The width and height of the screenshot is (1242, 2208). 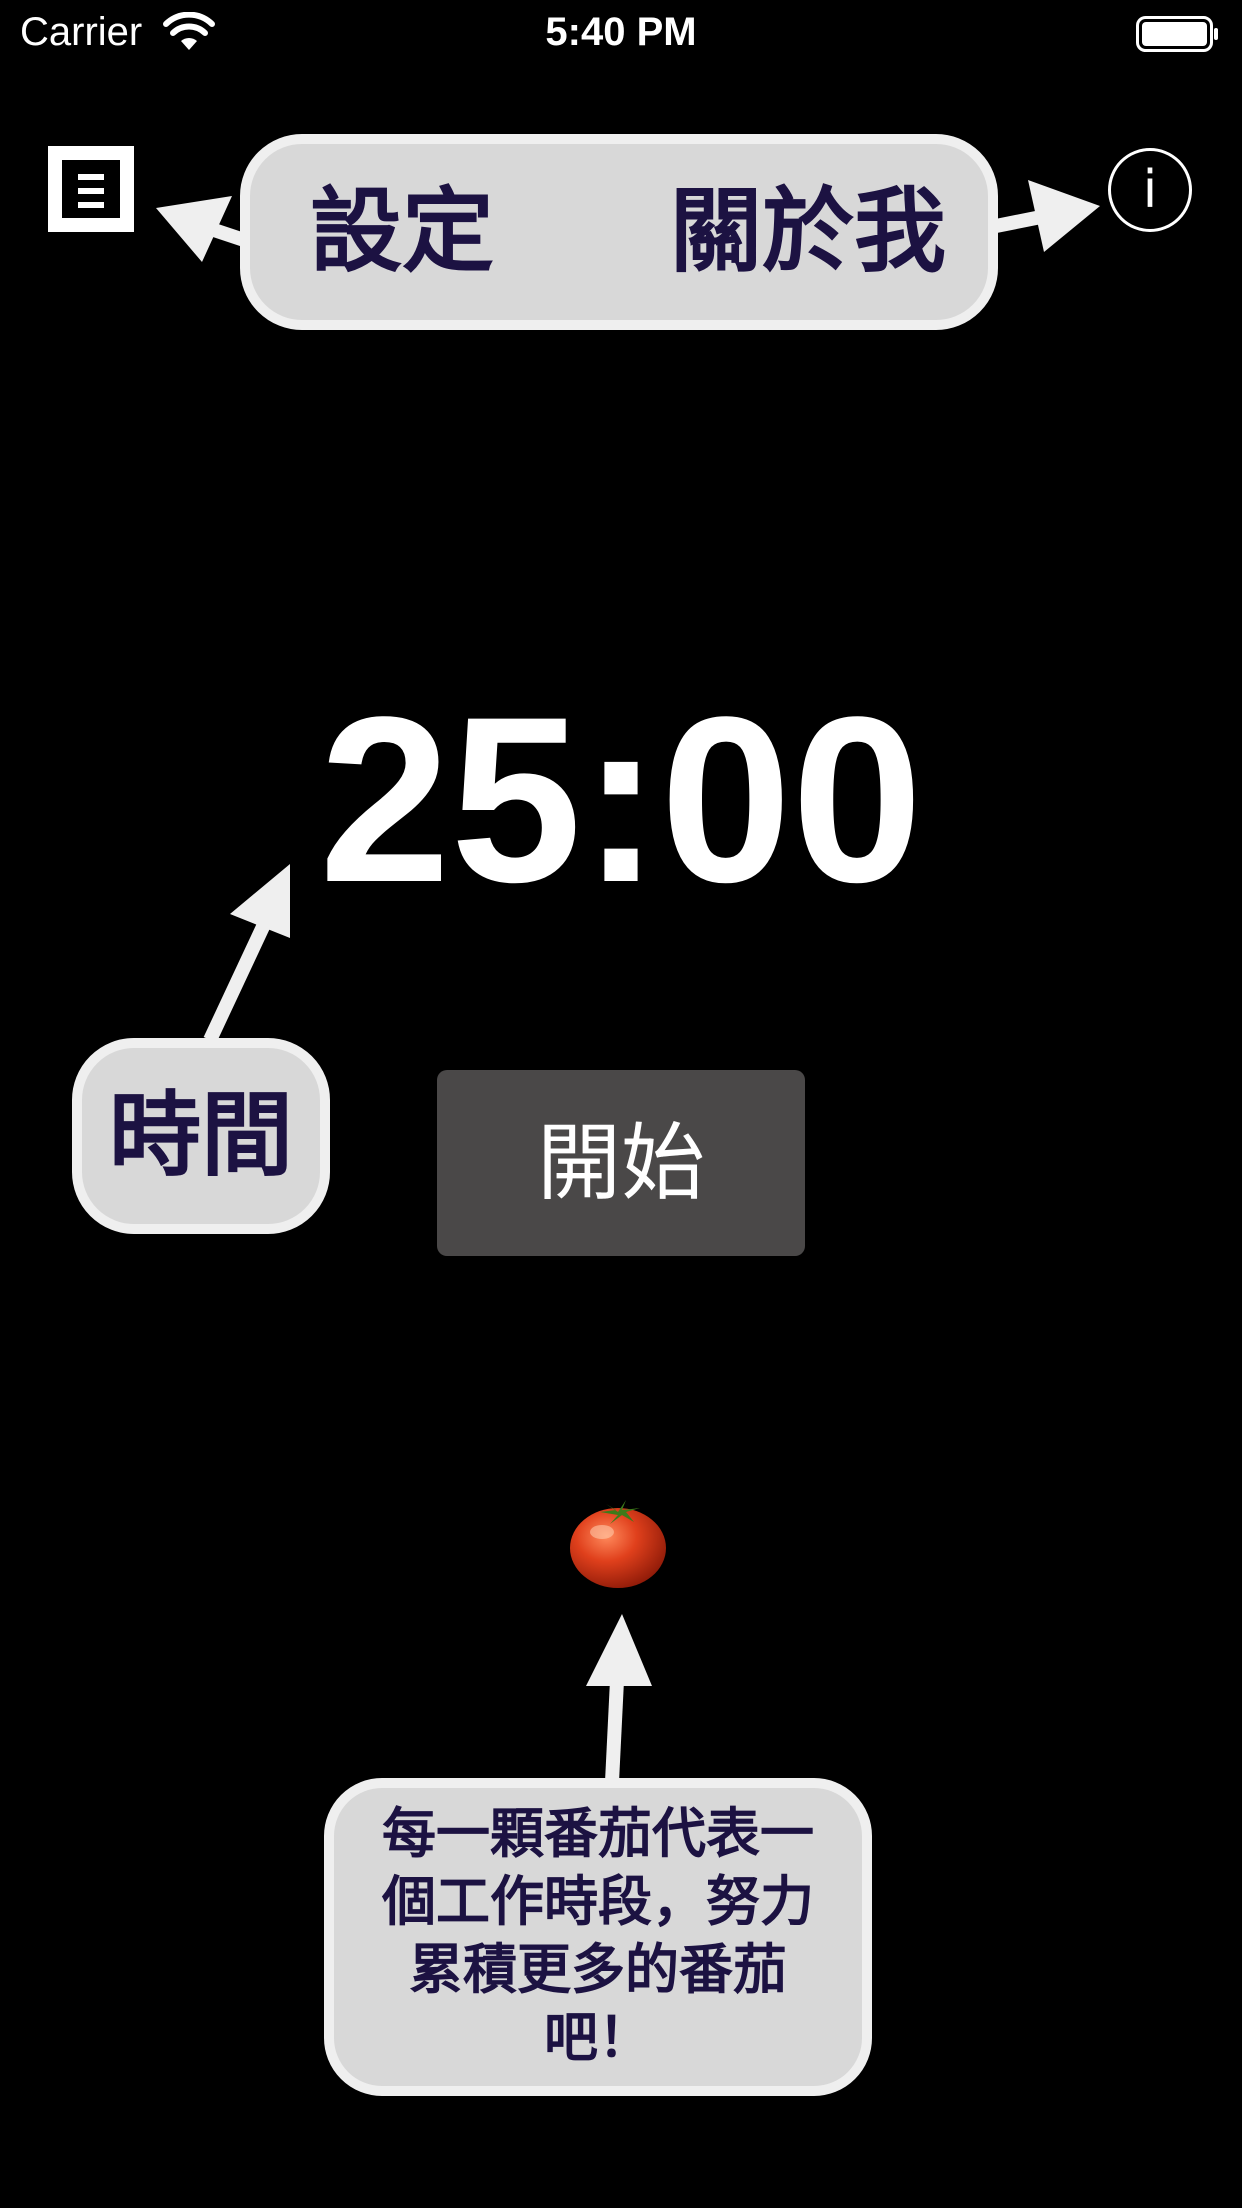 I want to click on start-button: 開始, so click(x=621, y=1163).